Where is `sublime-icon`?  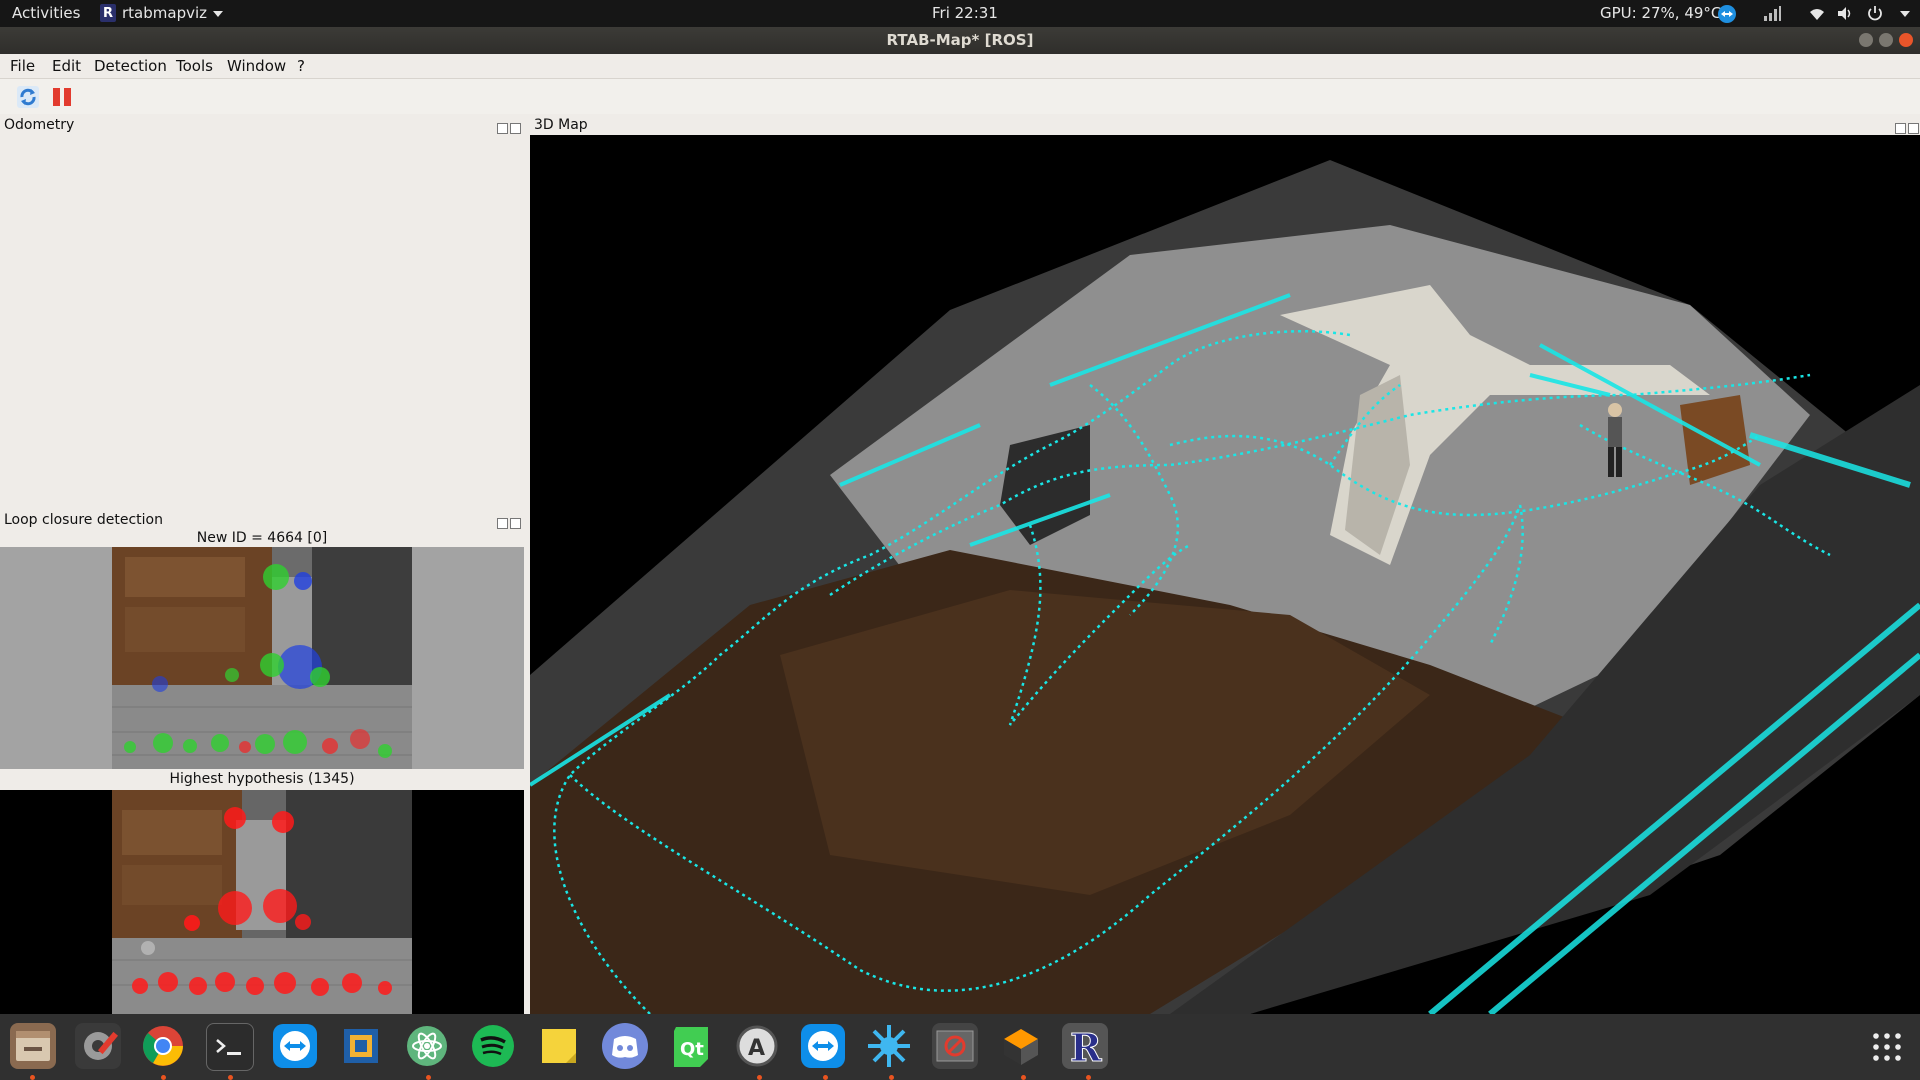
sublime-icon is located at coordinates (1021, 1046).